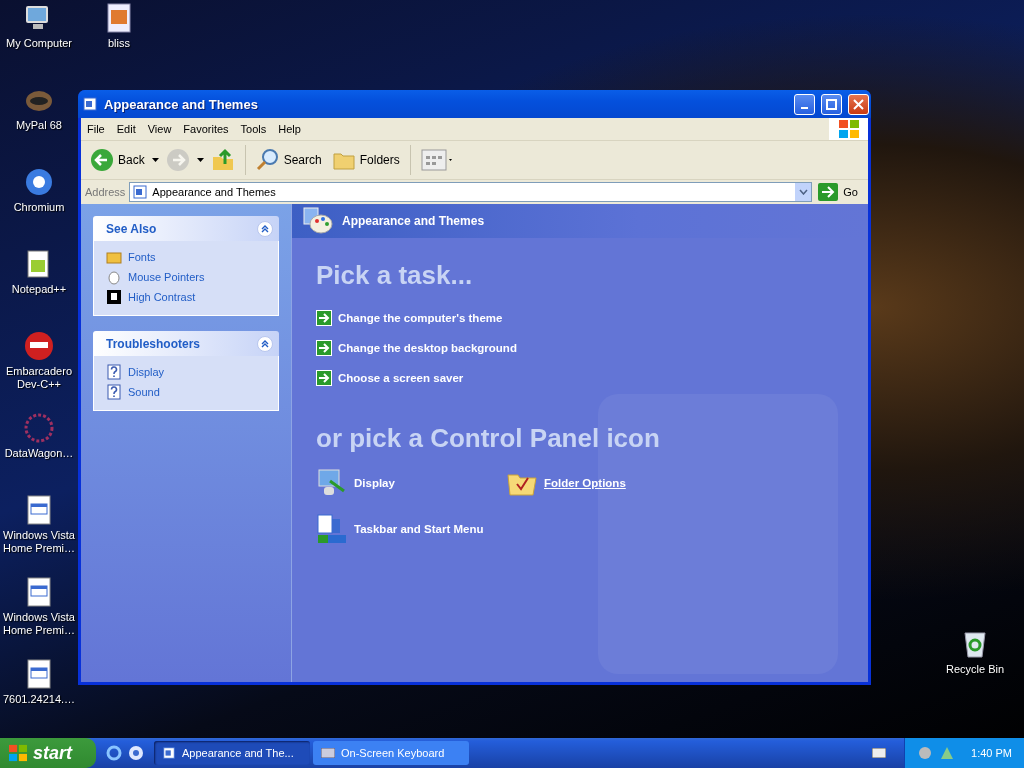 Image resolution: width=1024 pixels, height=768 pixels. Describe the element at coordinates (365, 160) in the screenshot. I see `folders-button: Folders` at that location.